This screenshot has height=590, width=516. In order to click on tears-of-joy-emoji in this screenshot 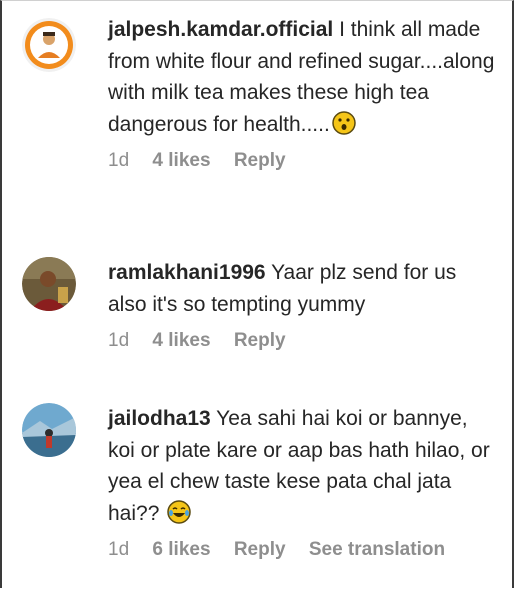, I will do `click(179, 511)`.